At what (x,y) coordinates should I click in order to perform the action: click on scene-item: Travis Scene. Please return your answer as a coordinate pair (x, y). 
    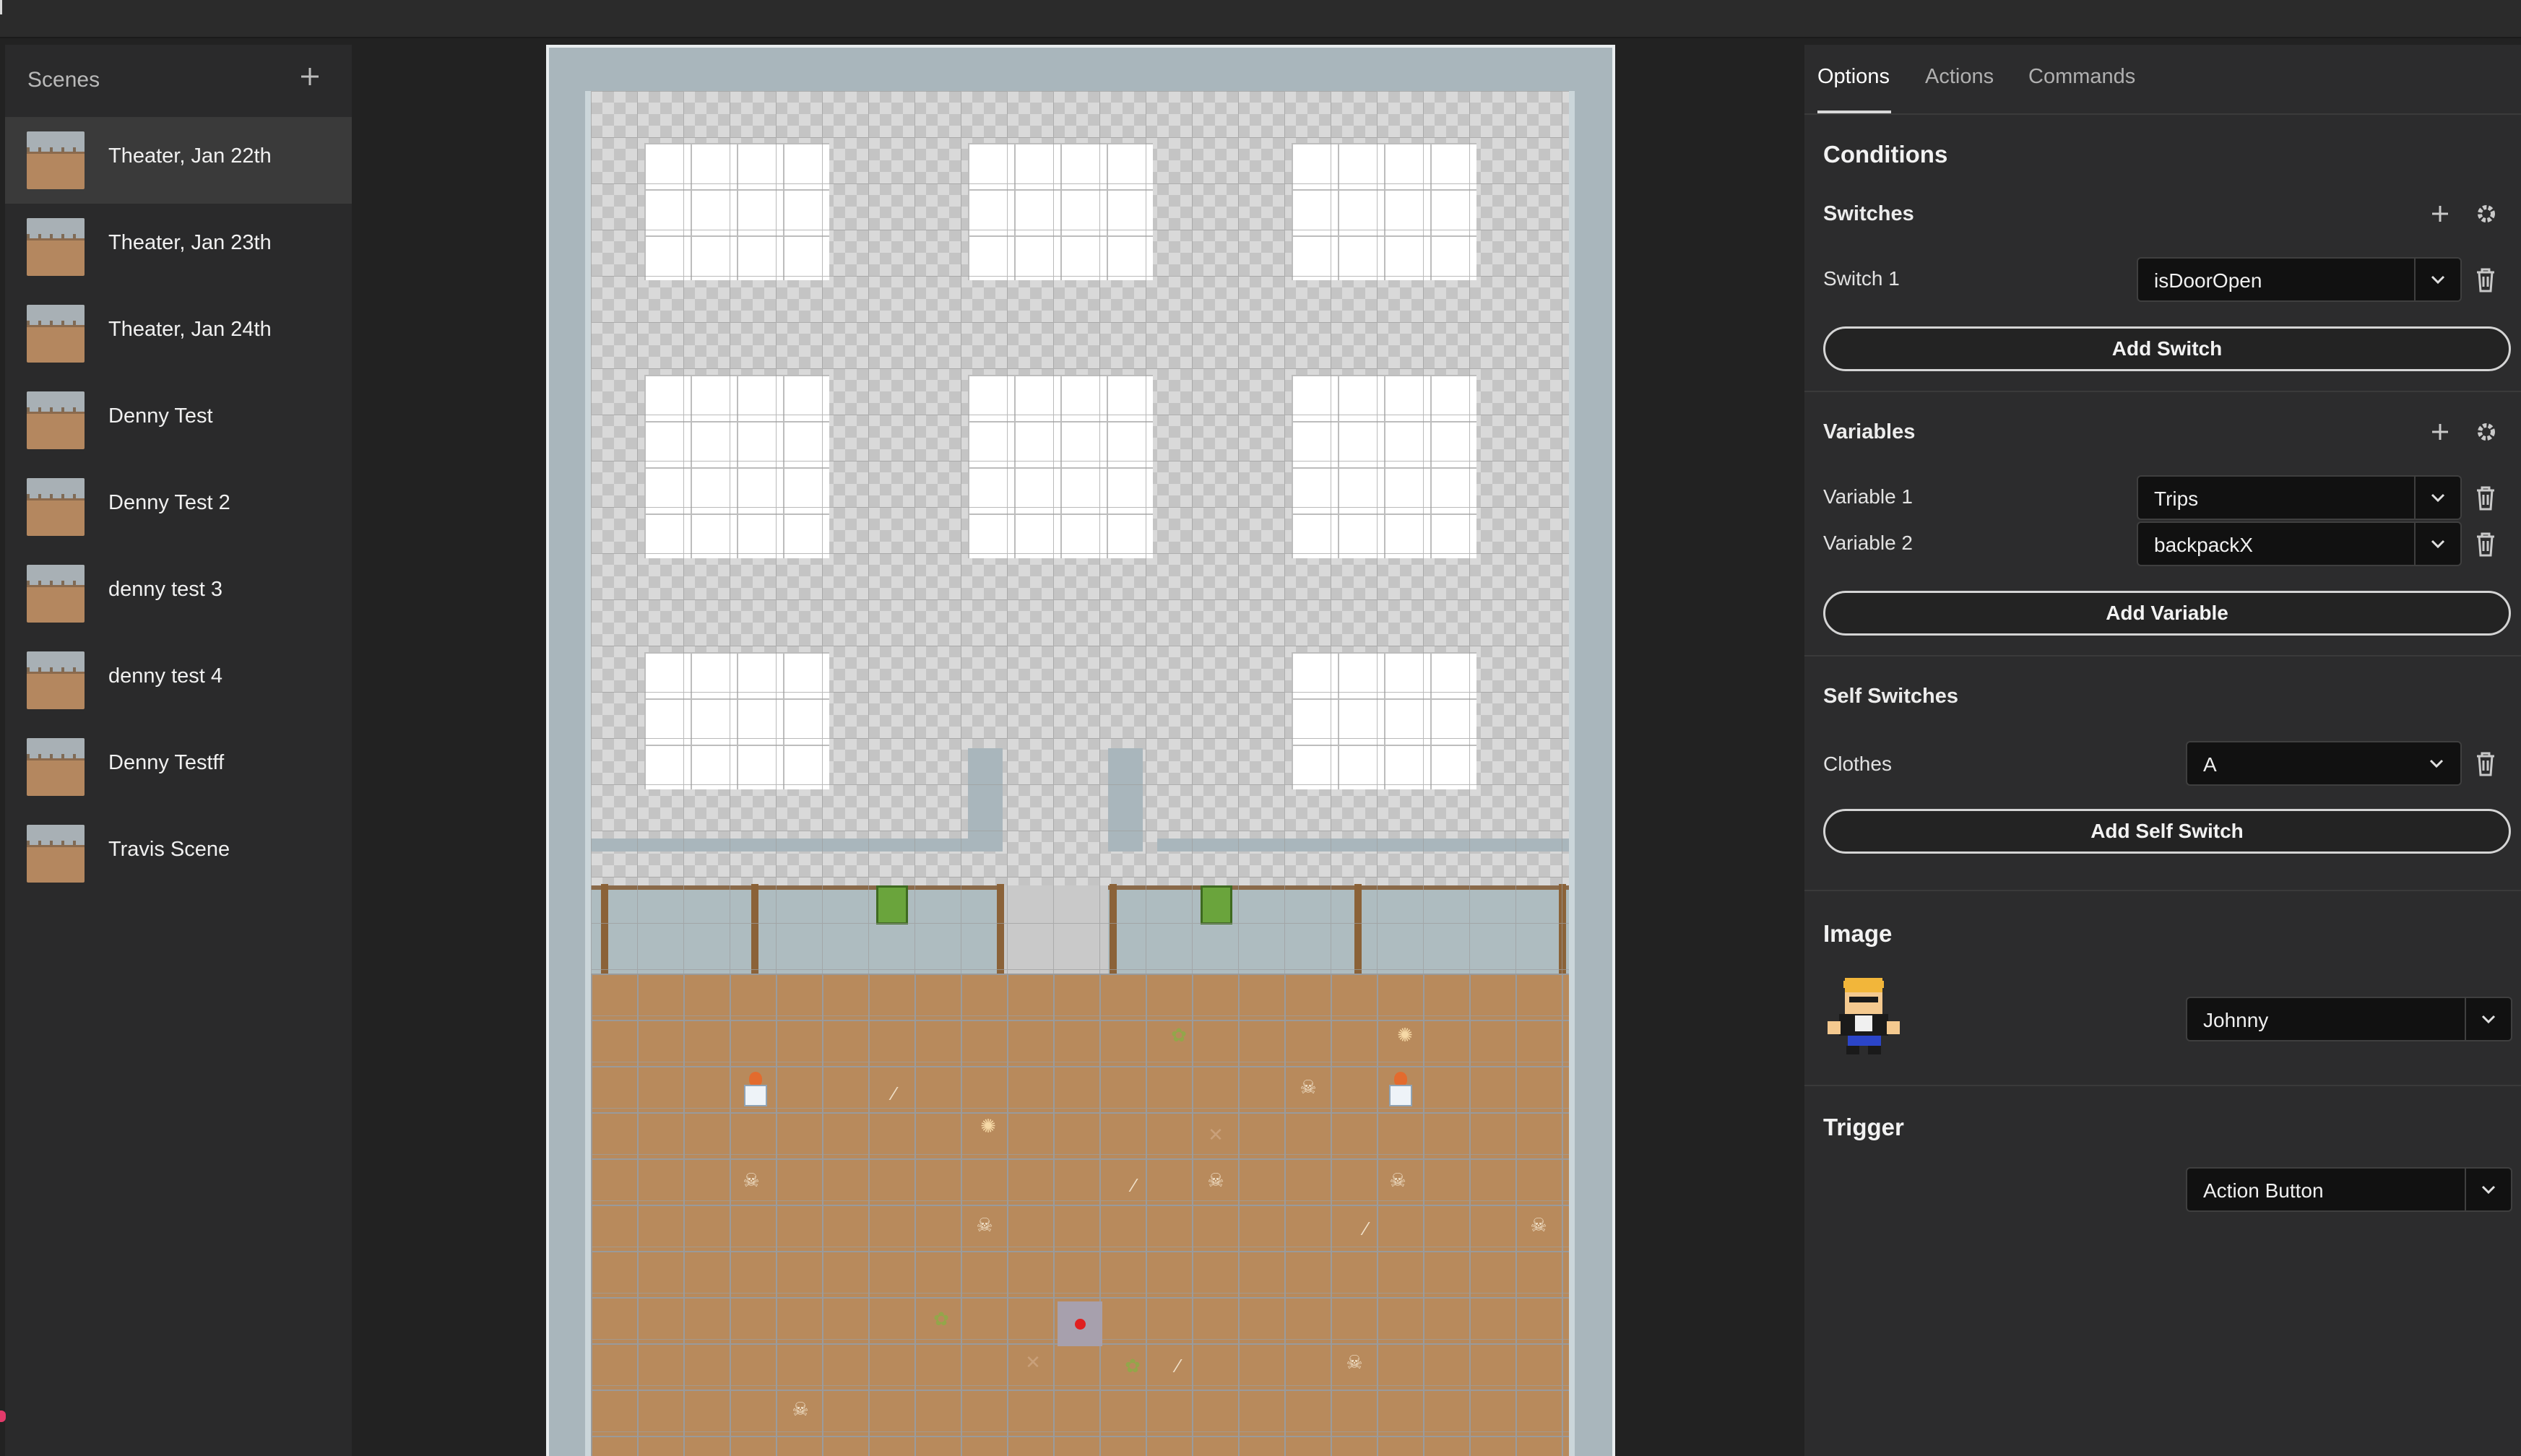
    Looking at the image, I should click on (178, 853).